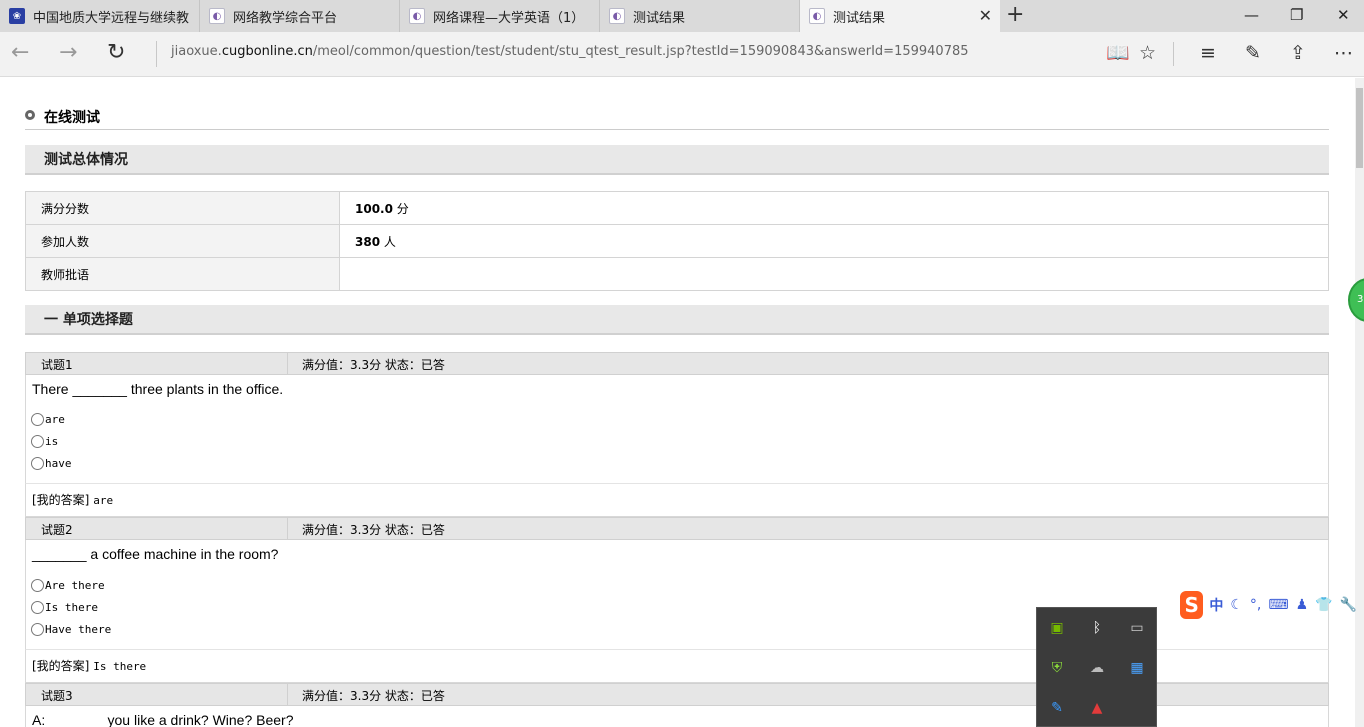 Image resolution: width=1364 pixels, height=727 pixels. What do you see at coordinates (1147, 53) in the screenshot?
I see `favorite-star-icon: ☆` at bounding box center [1147, 53].